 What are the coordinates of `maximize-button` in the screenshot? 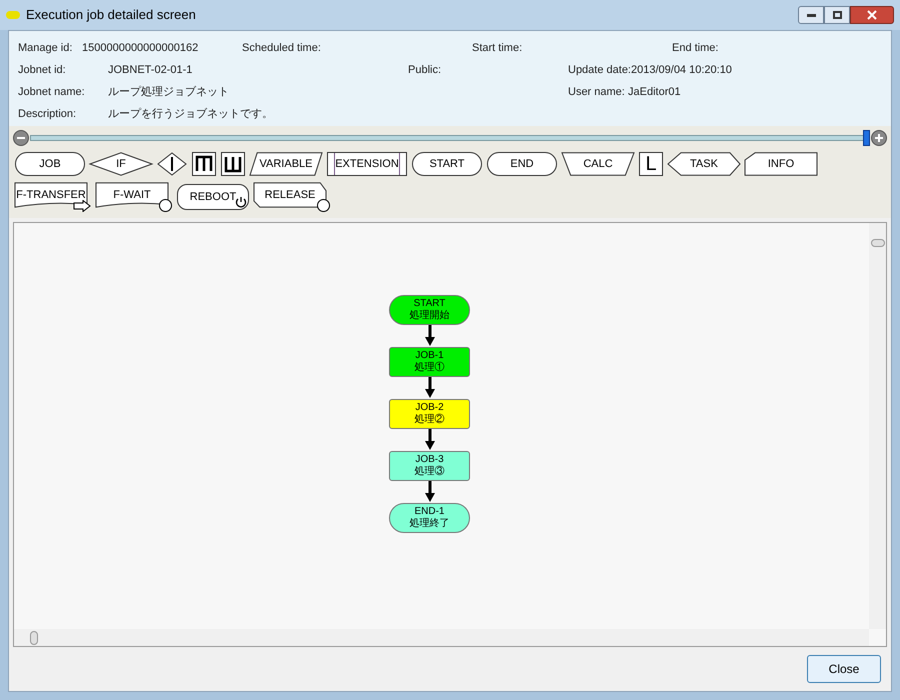 It's located at (837, 15).